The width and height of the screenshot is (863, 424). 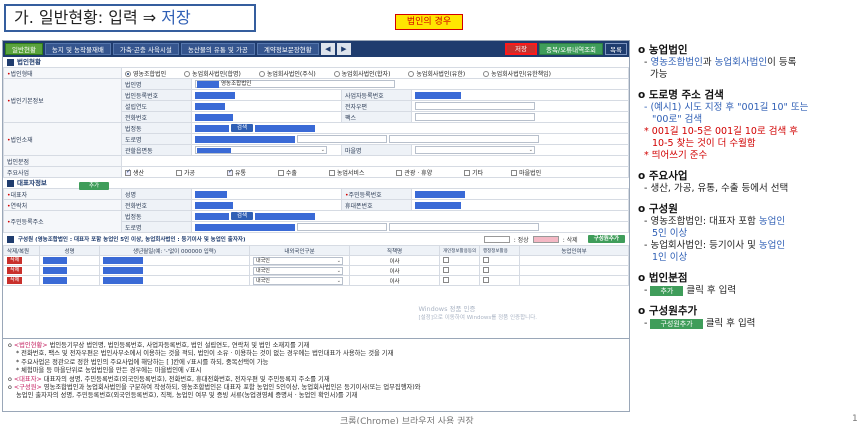 I want to click on legend-normal: : 정상, so click(x=521, y=240).